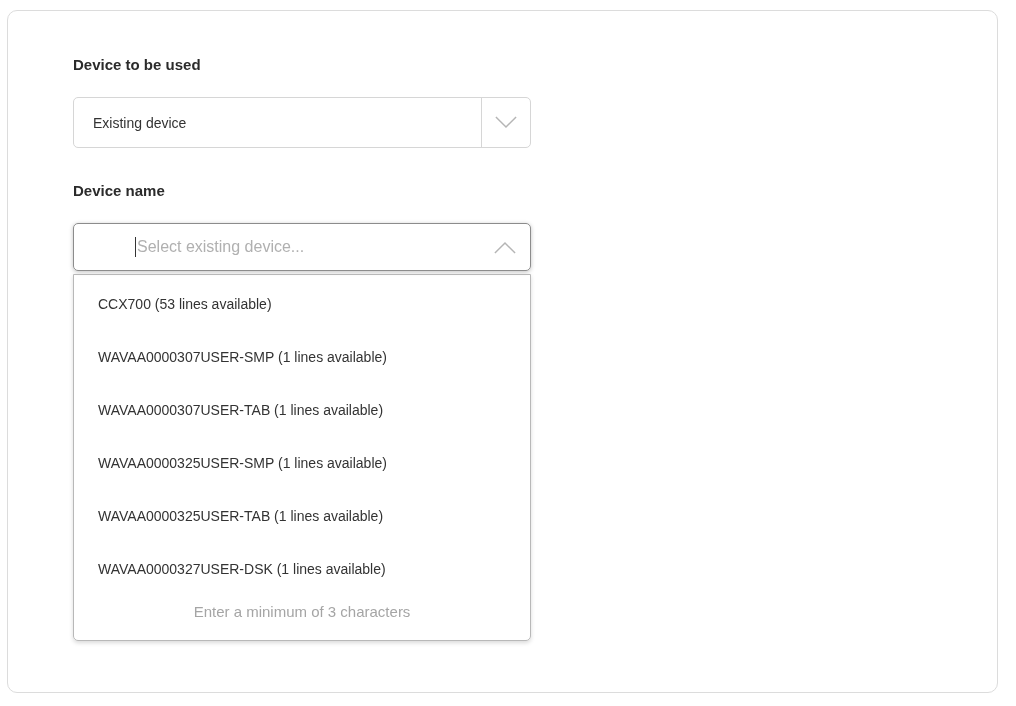 The image size is (1016, 706). Describe the element at coordinates (302, 612) in the screenshot. I see `hint-text: Enter a minimum of 3 characters` at that location.